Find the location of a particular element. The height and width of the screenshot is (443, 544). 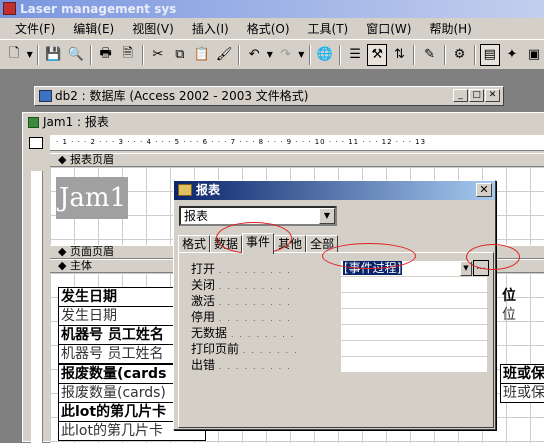

property-sheet-title-text: 报表 is located at coordinates (208, 190).